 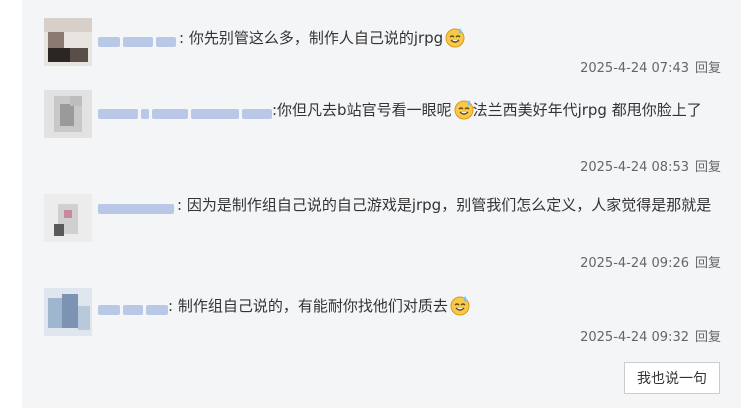 I want to click on reply-timestamp: 2025-4-24 08:53, so click(x=634, y=167).